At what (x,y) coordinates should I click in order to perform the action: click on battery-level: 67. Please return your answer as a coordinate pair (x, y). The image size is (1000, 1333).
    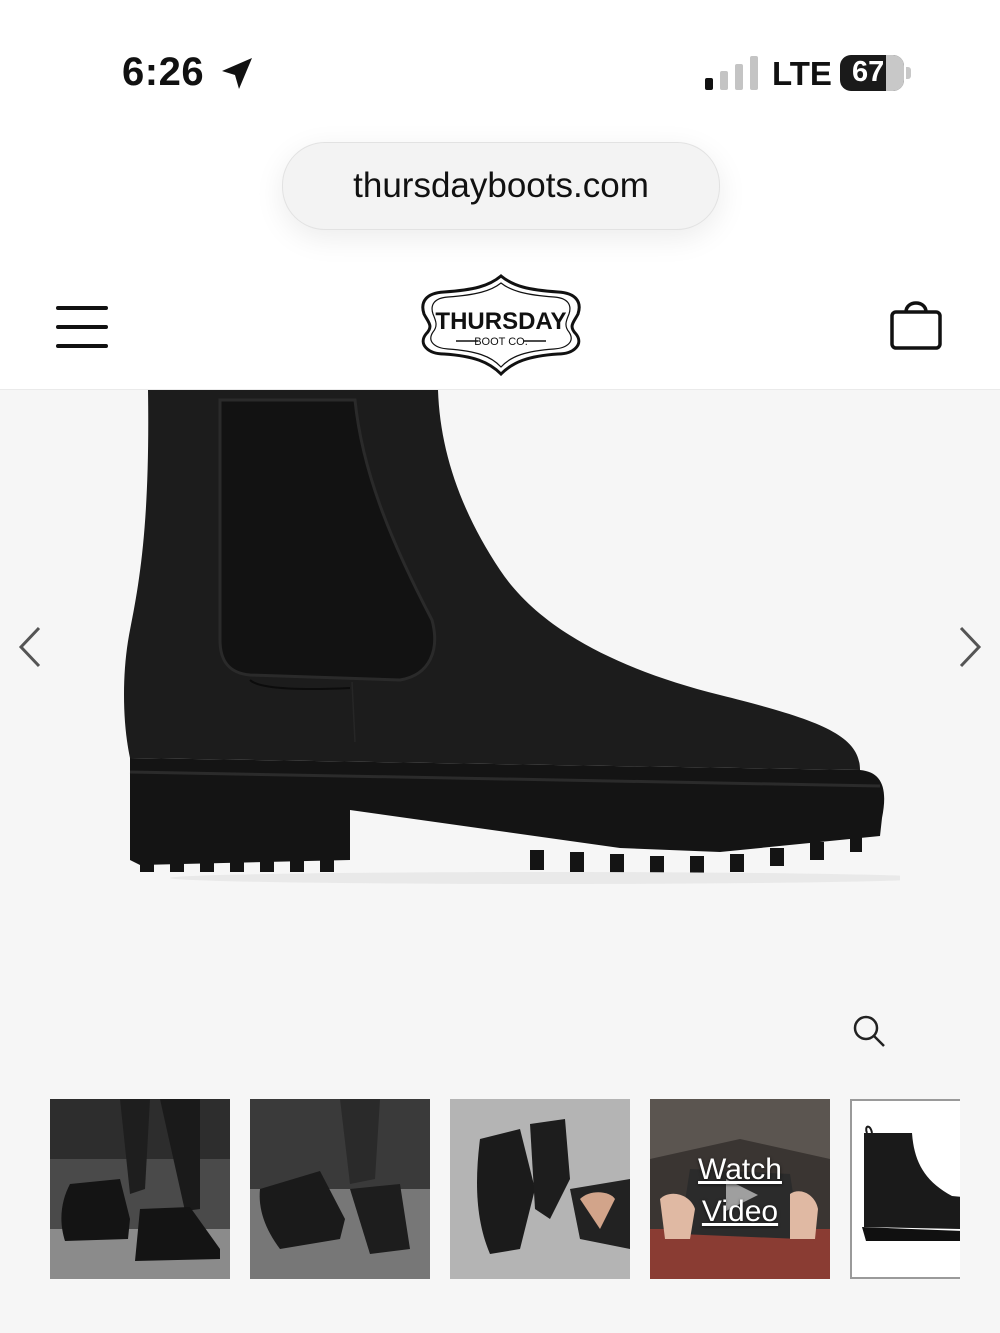
    Looking at the image, I should click on (868, 72).